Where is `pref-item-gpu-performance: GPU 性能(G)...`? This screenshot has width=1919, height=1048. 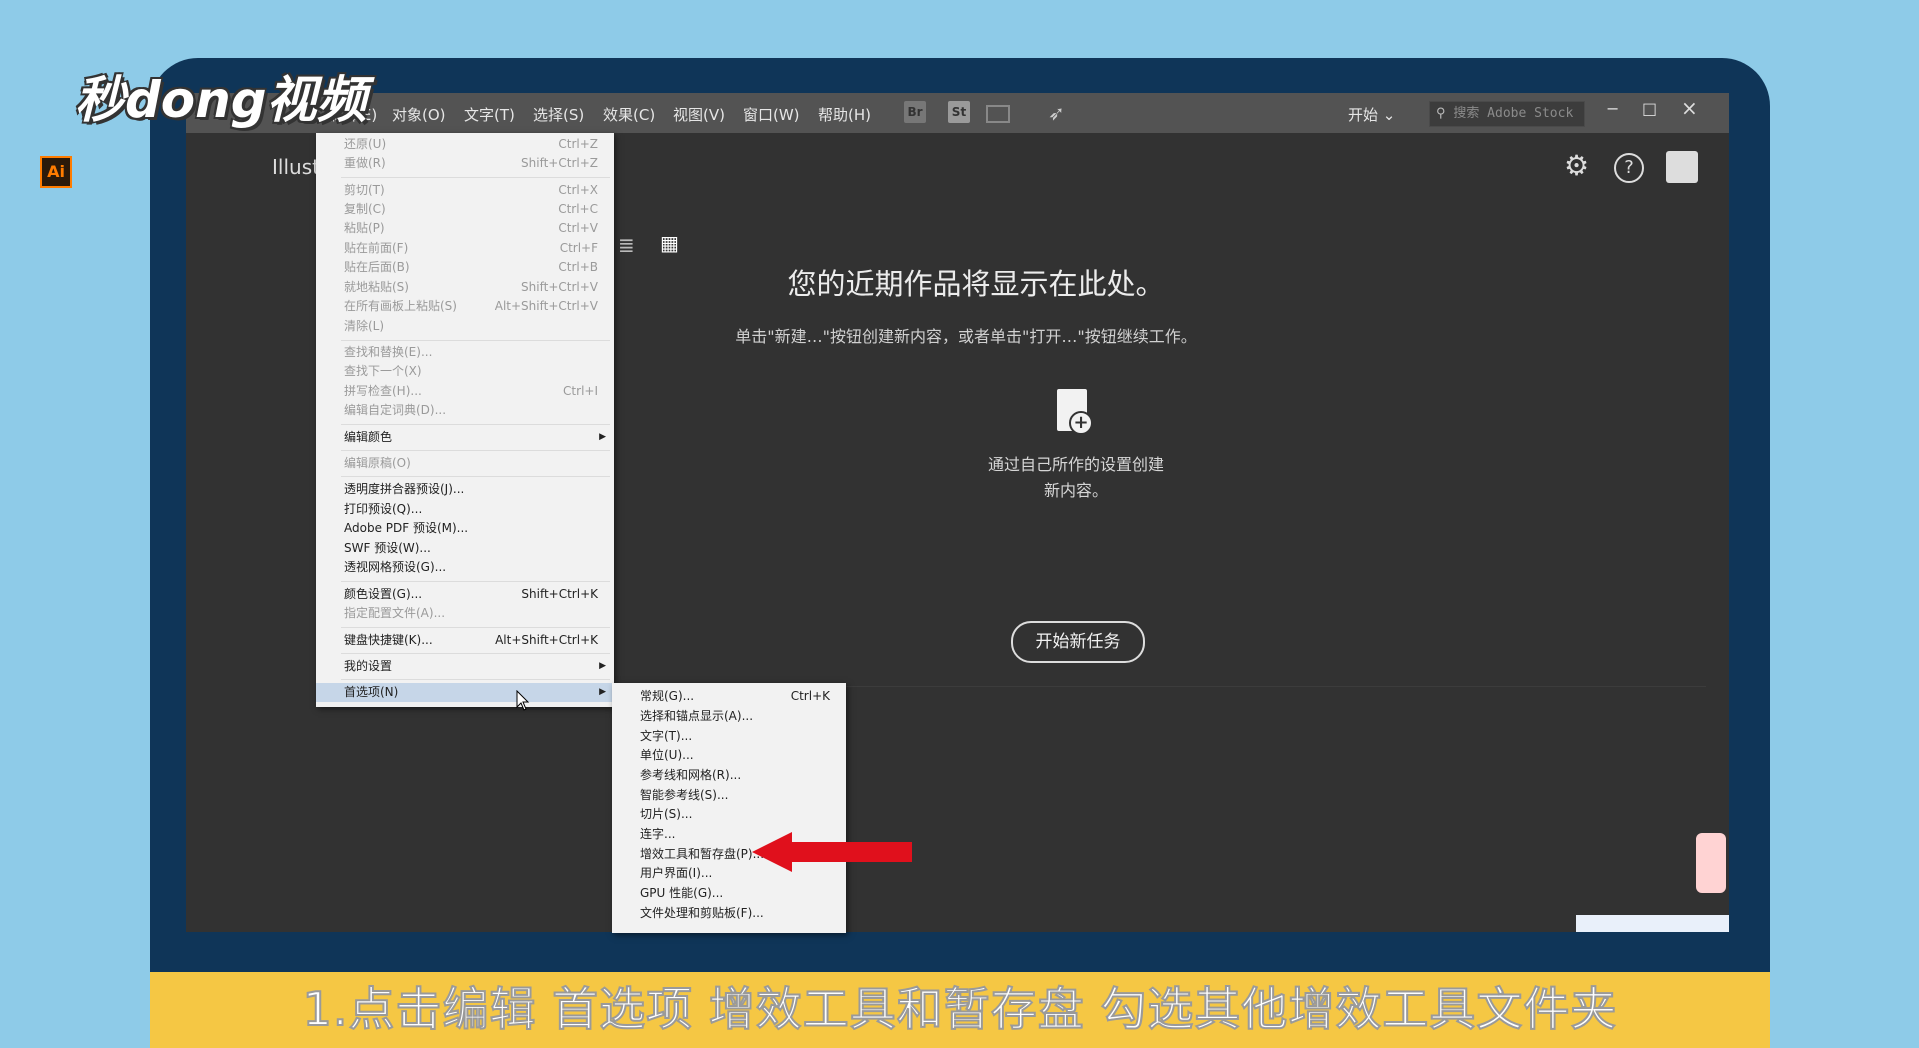 pref-item-gpu-performance: GPU 性能(G)... is located at coordinates (729, 893).